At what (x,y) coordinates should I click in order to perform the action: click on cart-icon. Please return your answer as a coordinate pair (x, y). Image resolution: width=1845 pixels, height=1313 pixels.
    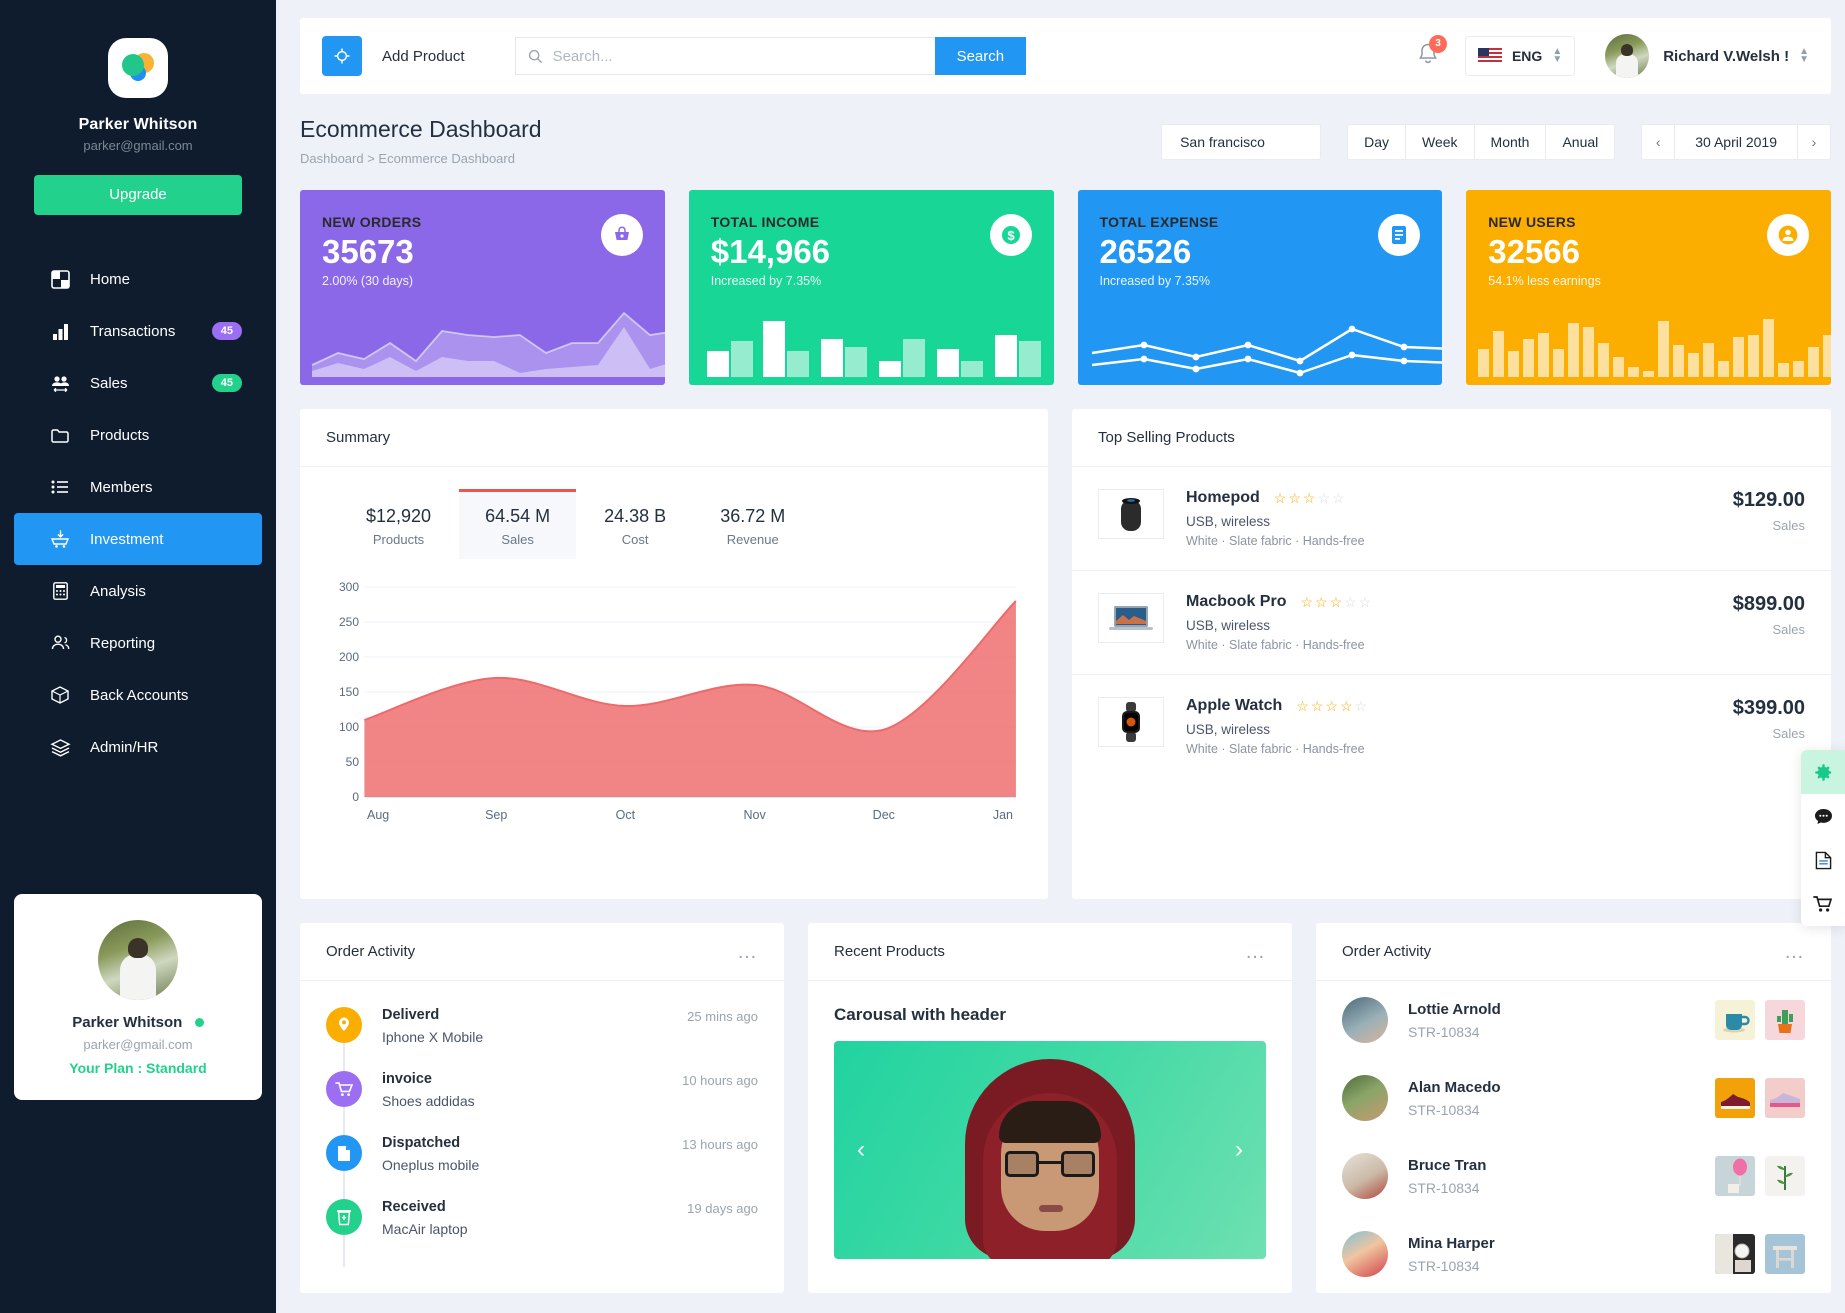
    Looking at the image, I should click on (1823, 904).